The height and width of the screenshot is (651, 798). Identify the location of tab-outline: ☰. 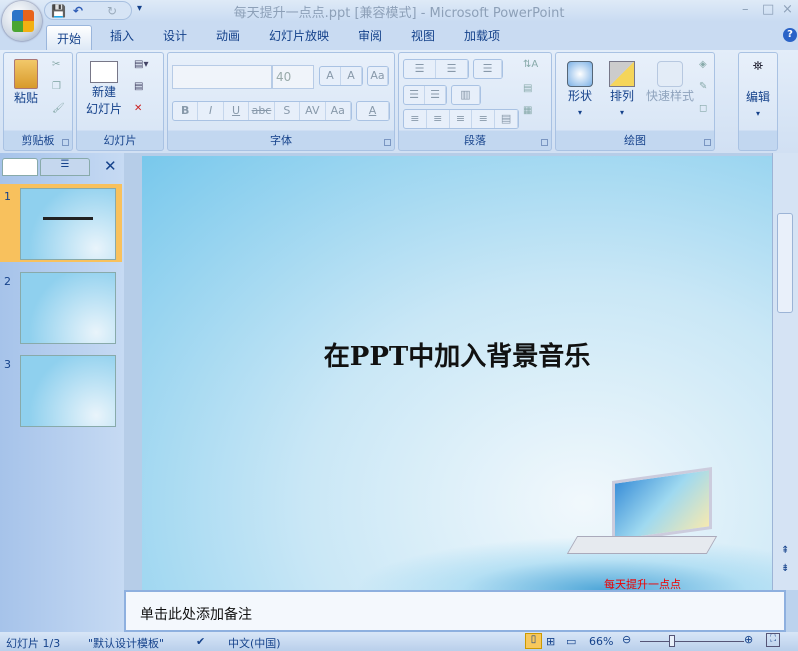
(65, 167).